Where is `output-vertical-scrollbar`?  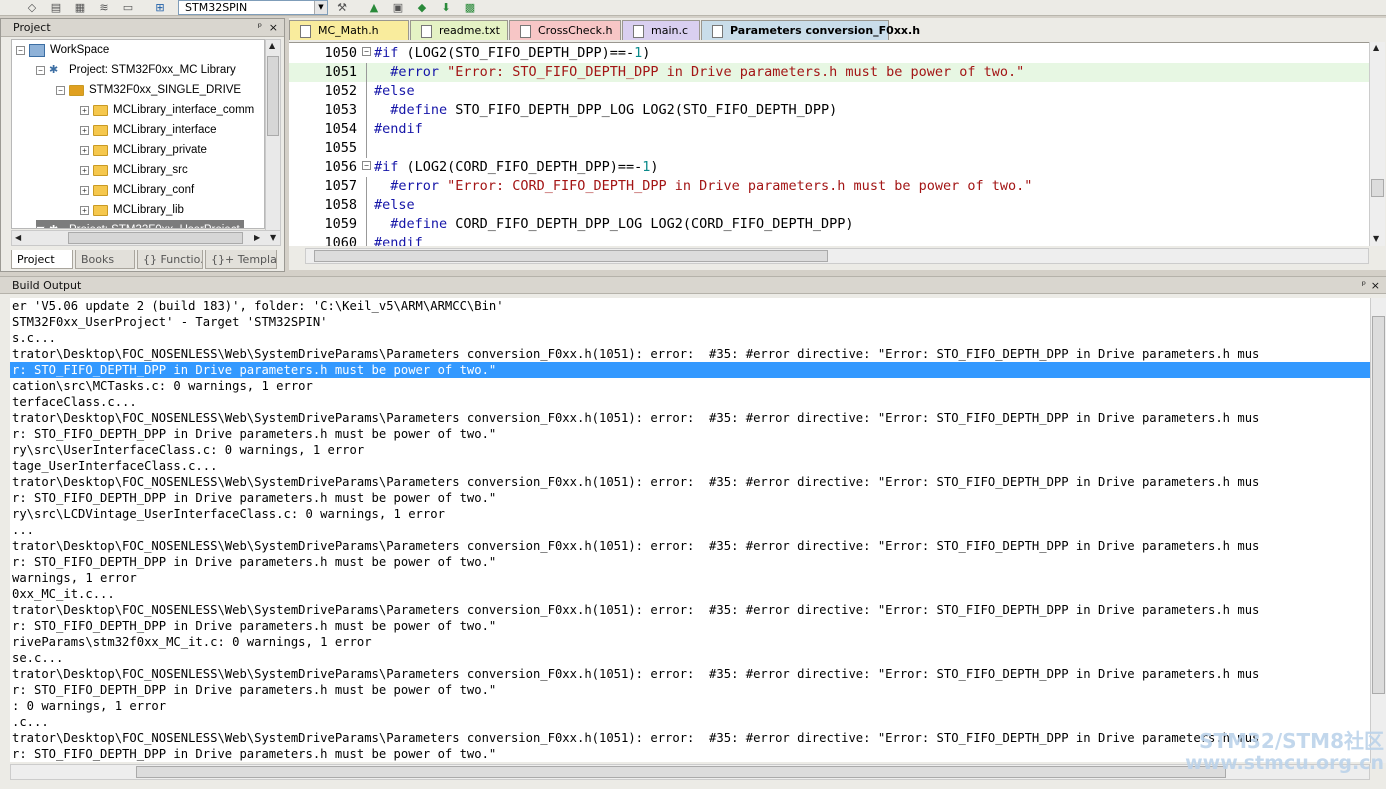
output-vertical-scrollbar is located at coordinates (1378, 530).